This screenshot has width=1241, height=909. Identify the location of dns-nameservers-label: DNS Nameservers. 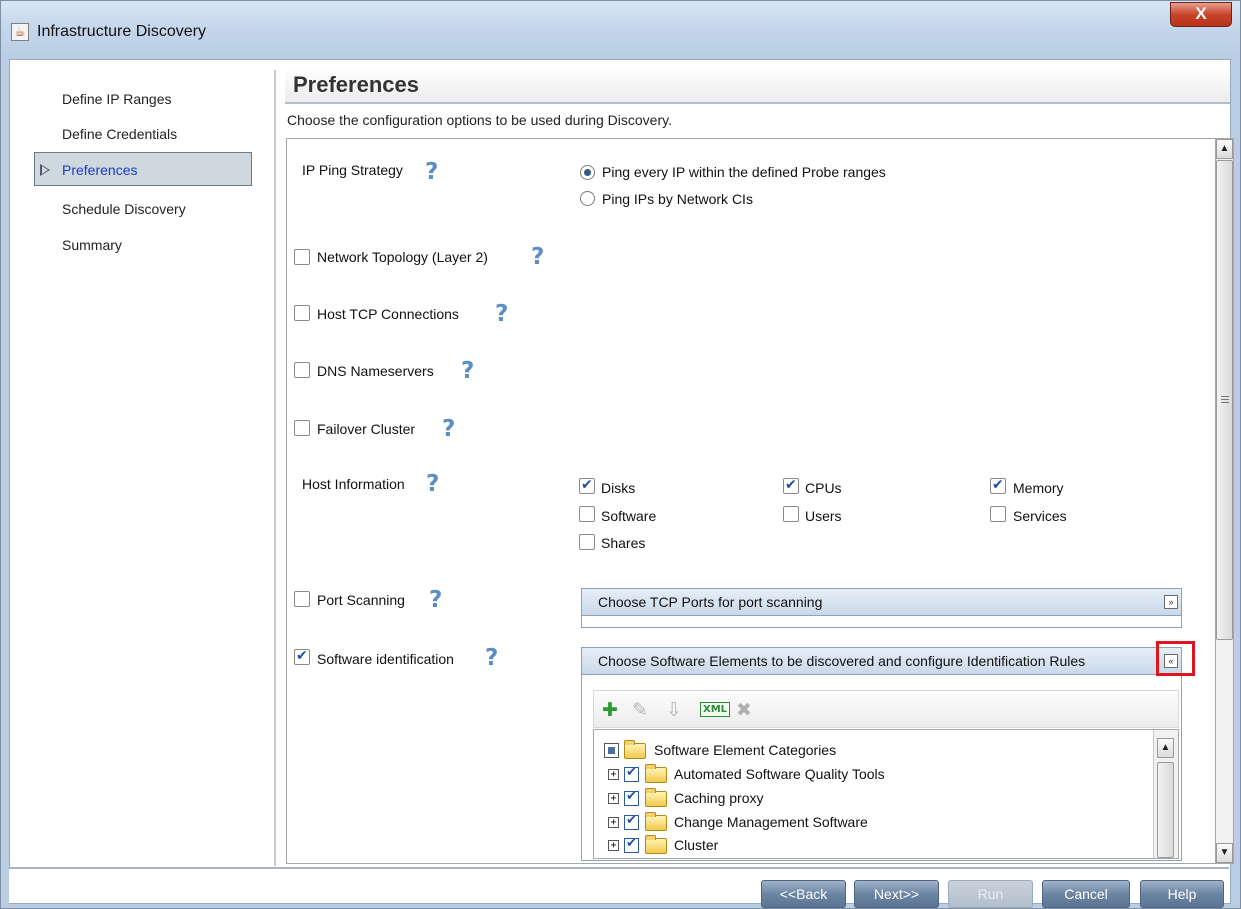
(375, 371).